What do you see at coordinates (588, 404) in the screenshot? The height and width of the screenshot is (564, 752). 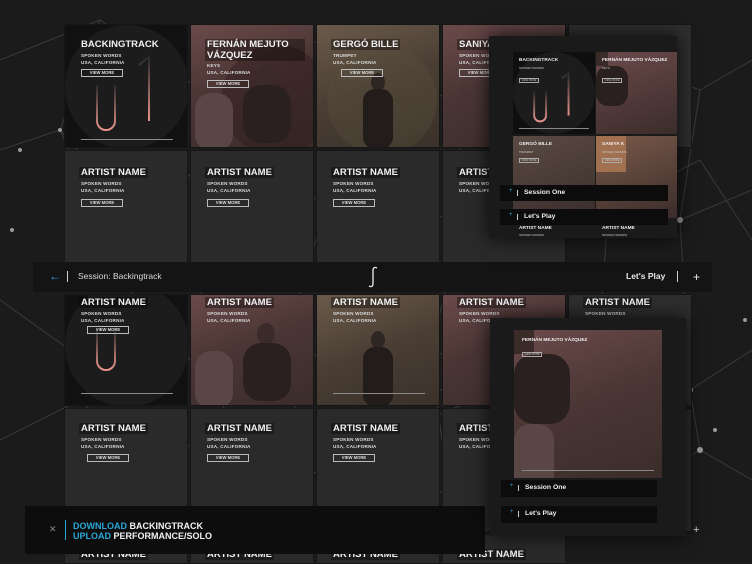 I see `panel-tile-fernan-large: FERNÁN MEJUTO VÁZQUEZ VIEW MORE` at bounding box center [588, 404].